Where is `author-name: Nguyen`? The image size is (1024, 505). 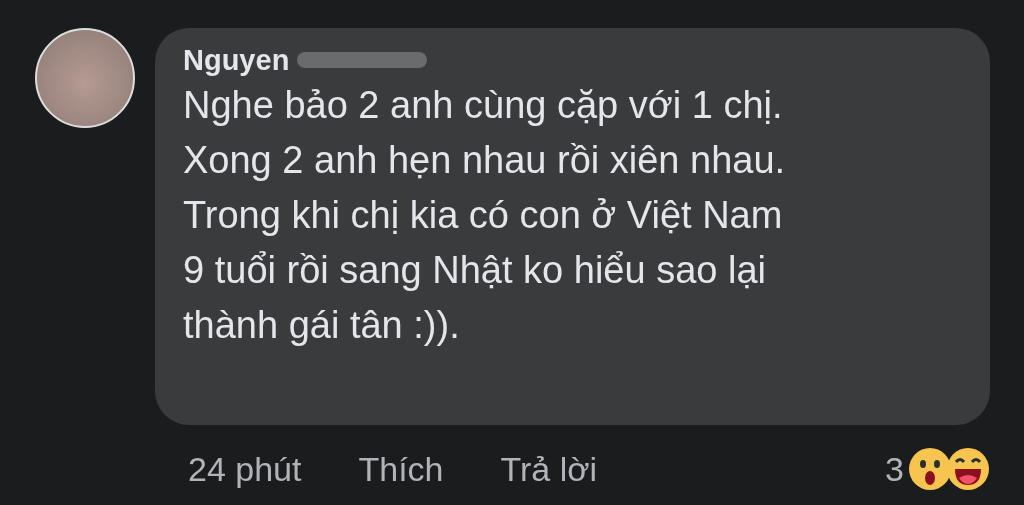
author-name: Nguyen is located at coordinates (236, 60).